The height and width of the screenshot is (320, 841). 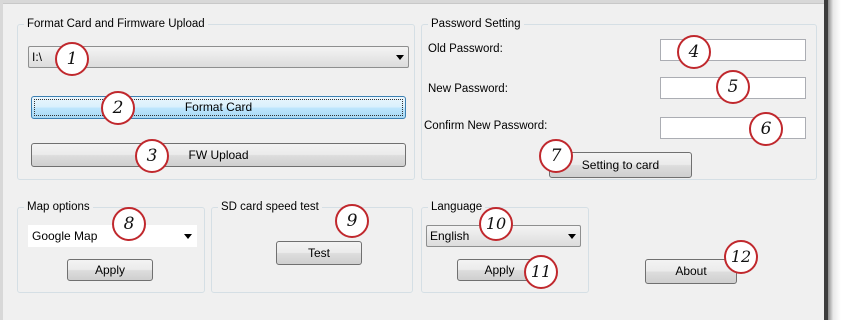 I want to click on callout-marker-3: 3, so click(x=152, y=156).